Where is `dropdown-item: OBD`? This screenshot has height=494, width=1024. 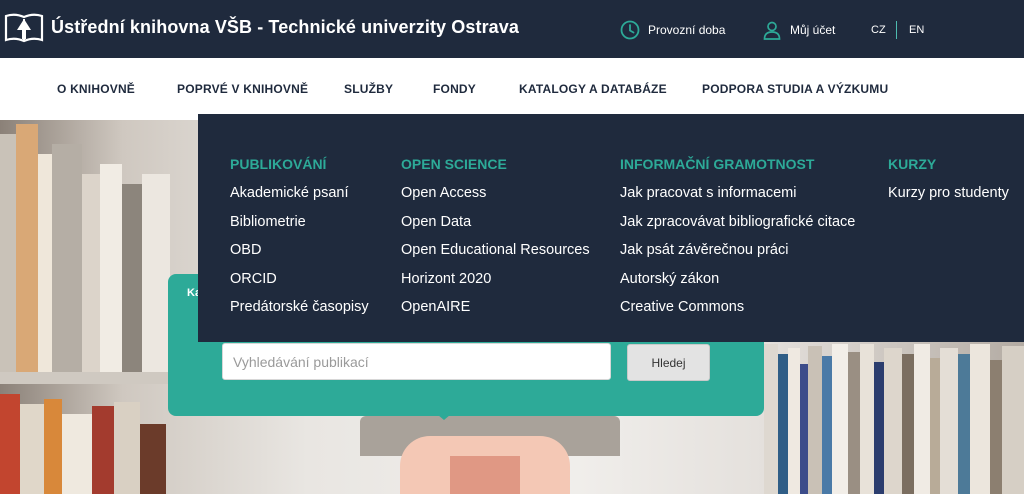 dropdown-item: OBD is located at coordinates (299, 247).